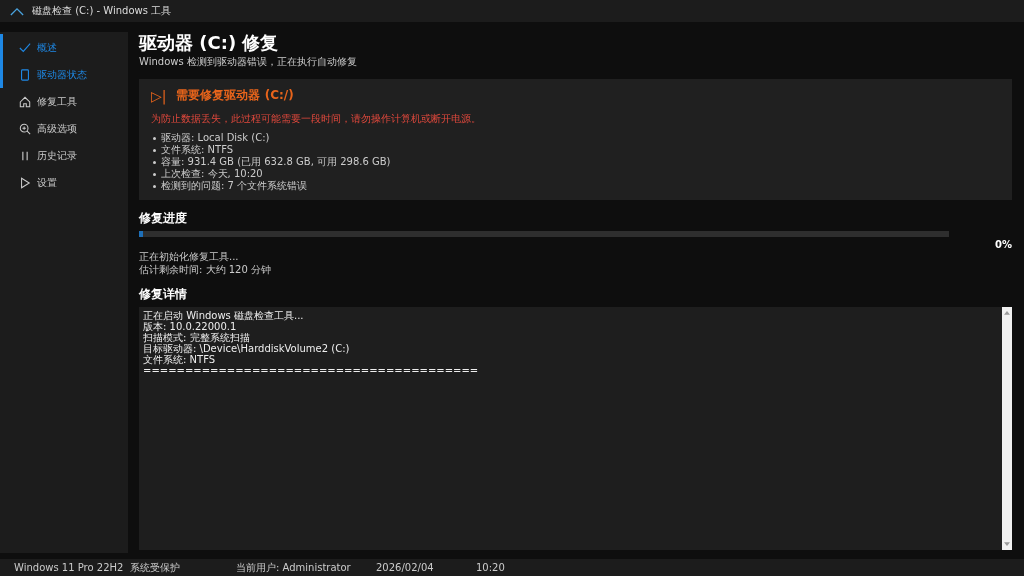 The height and width of the screenshot is (576, 1024). I want to click on section-heading: 修复详情, so click(163, 294).